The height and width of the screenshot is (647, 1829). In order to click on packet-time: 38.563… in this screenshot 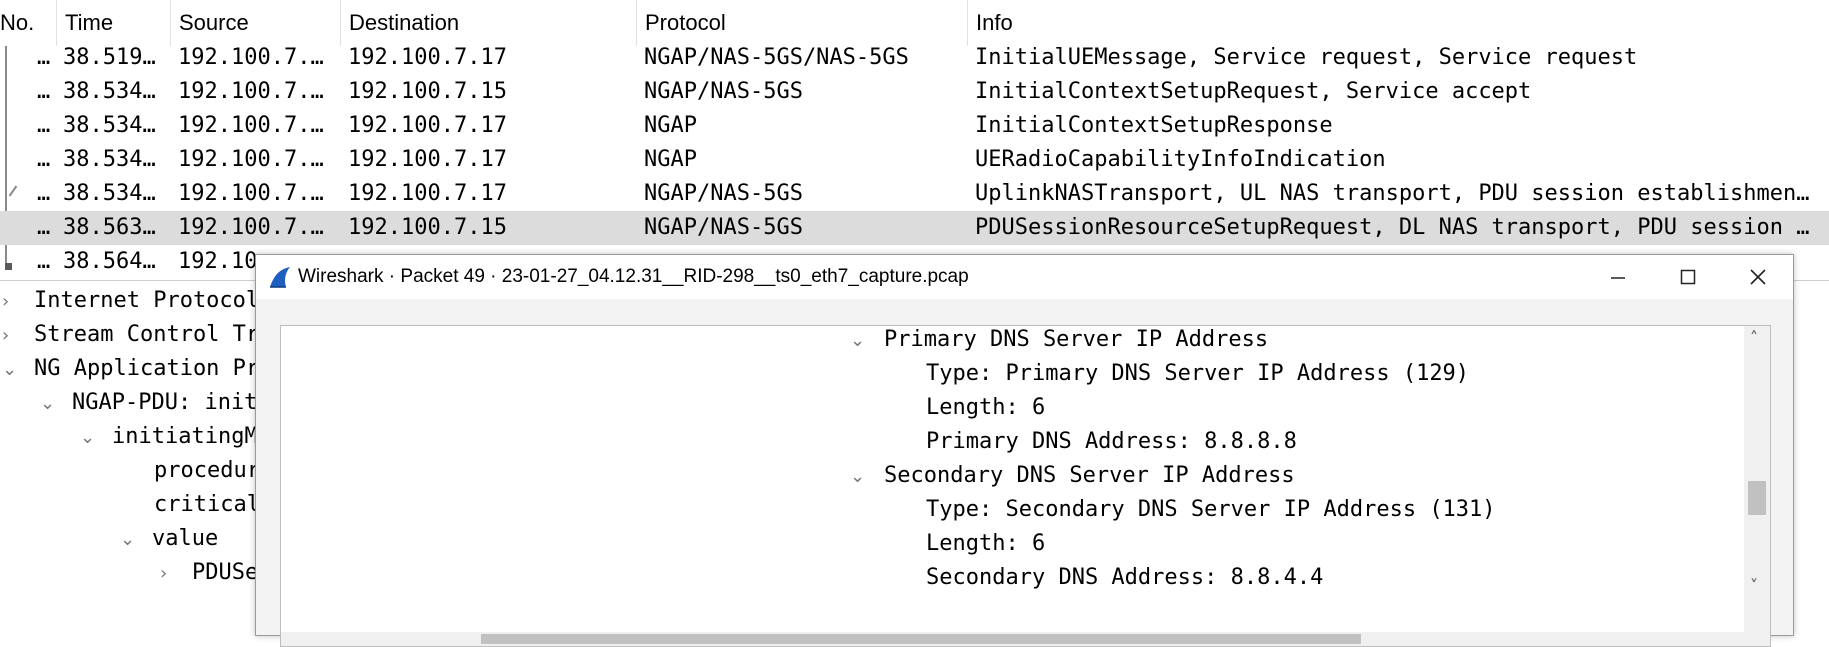, I will do `click(109, 227)`.